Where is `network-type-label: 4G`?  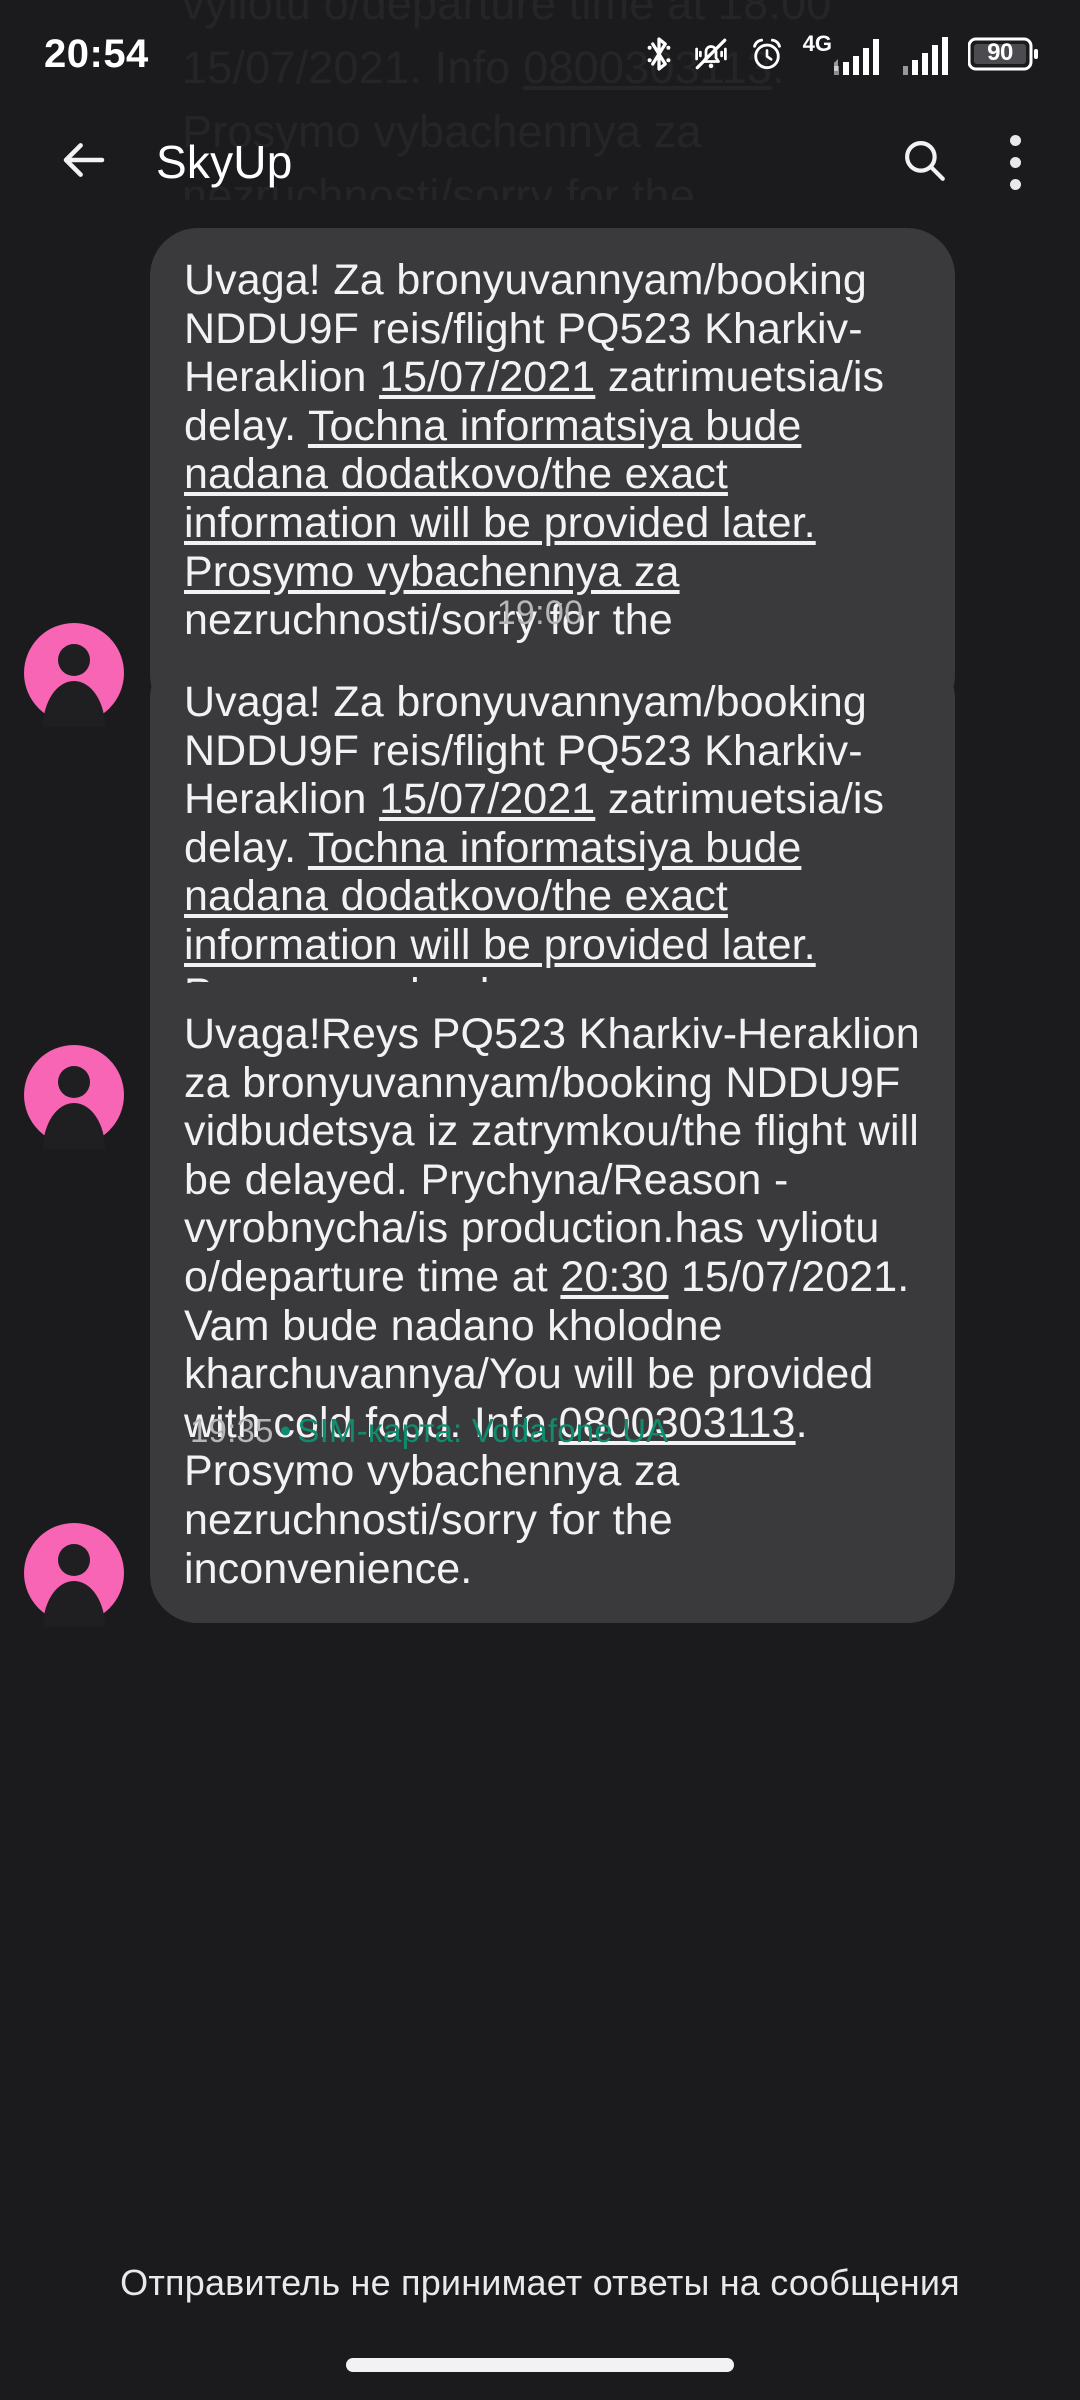
network-type-label: 4G is located at coordinates (817, 43).